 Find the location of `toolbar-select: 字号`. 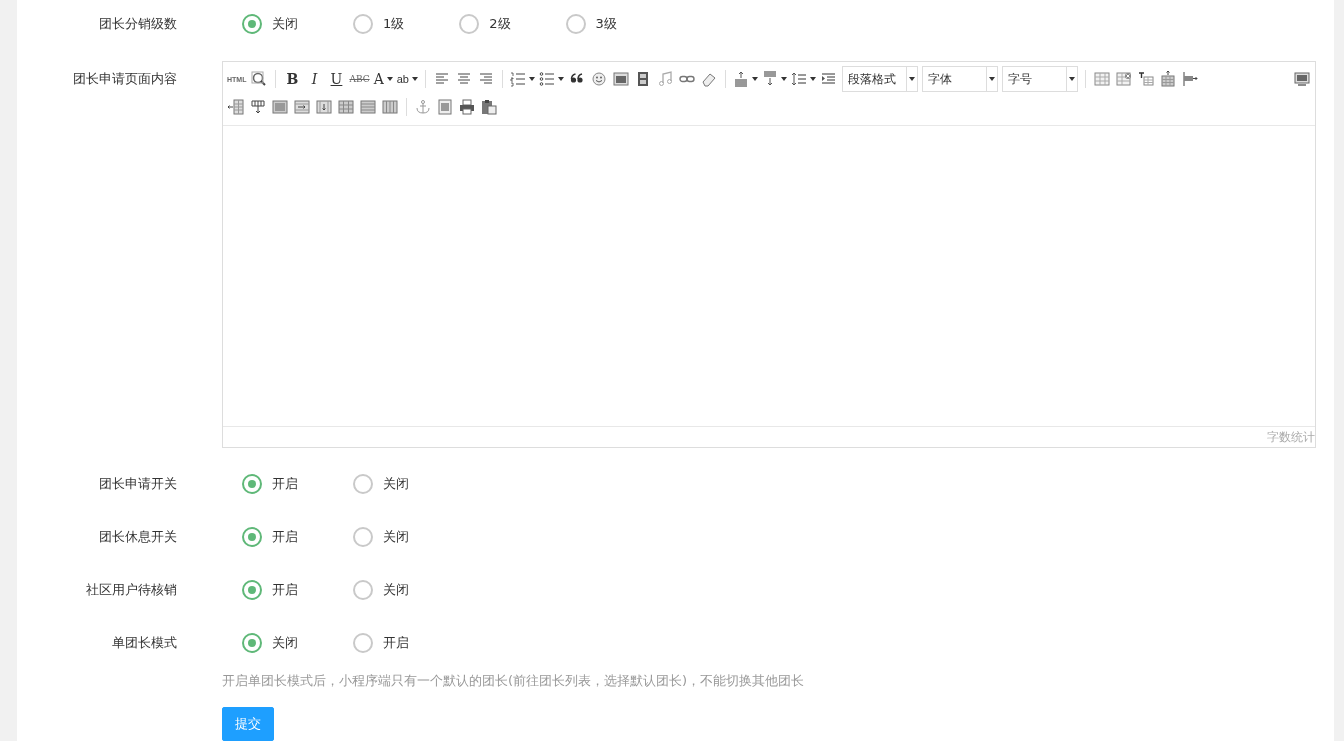

toolbar-select: 字号 is located at coordinates (1040, 79).